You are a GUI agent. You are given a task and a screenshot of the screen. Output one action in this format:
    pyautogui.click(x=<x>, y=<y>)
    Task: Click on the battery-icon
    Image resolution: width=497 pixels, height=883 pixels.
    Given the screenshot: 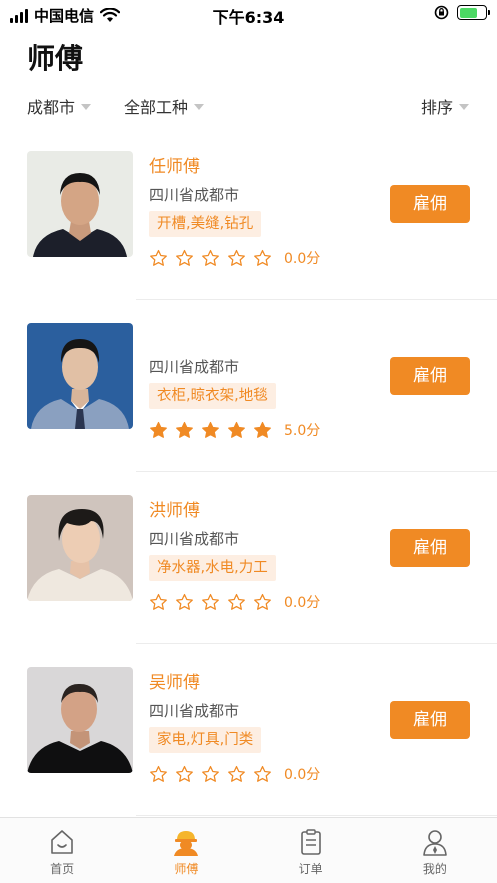 What is the action you would take?
    pyautogui.click(x=473, y=12)
    